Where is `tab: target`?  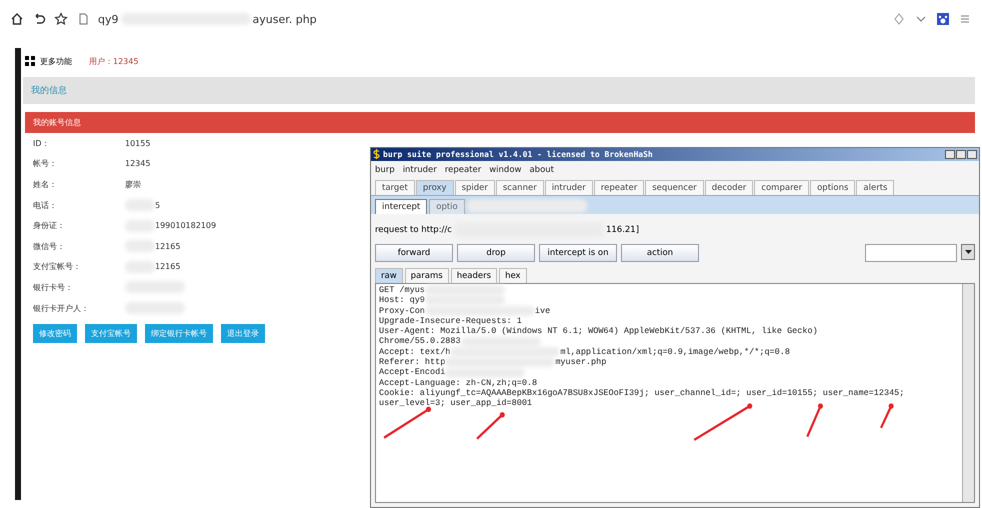 tab: target is located at coordinates (395, 187).